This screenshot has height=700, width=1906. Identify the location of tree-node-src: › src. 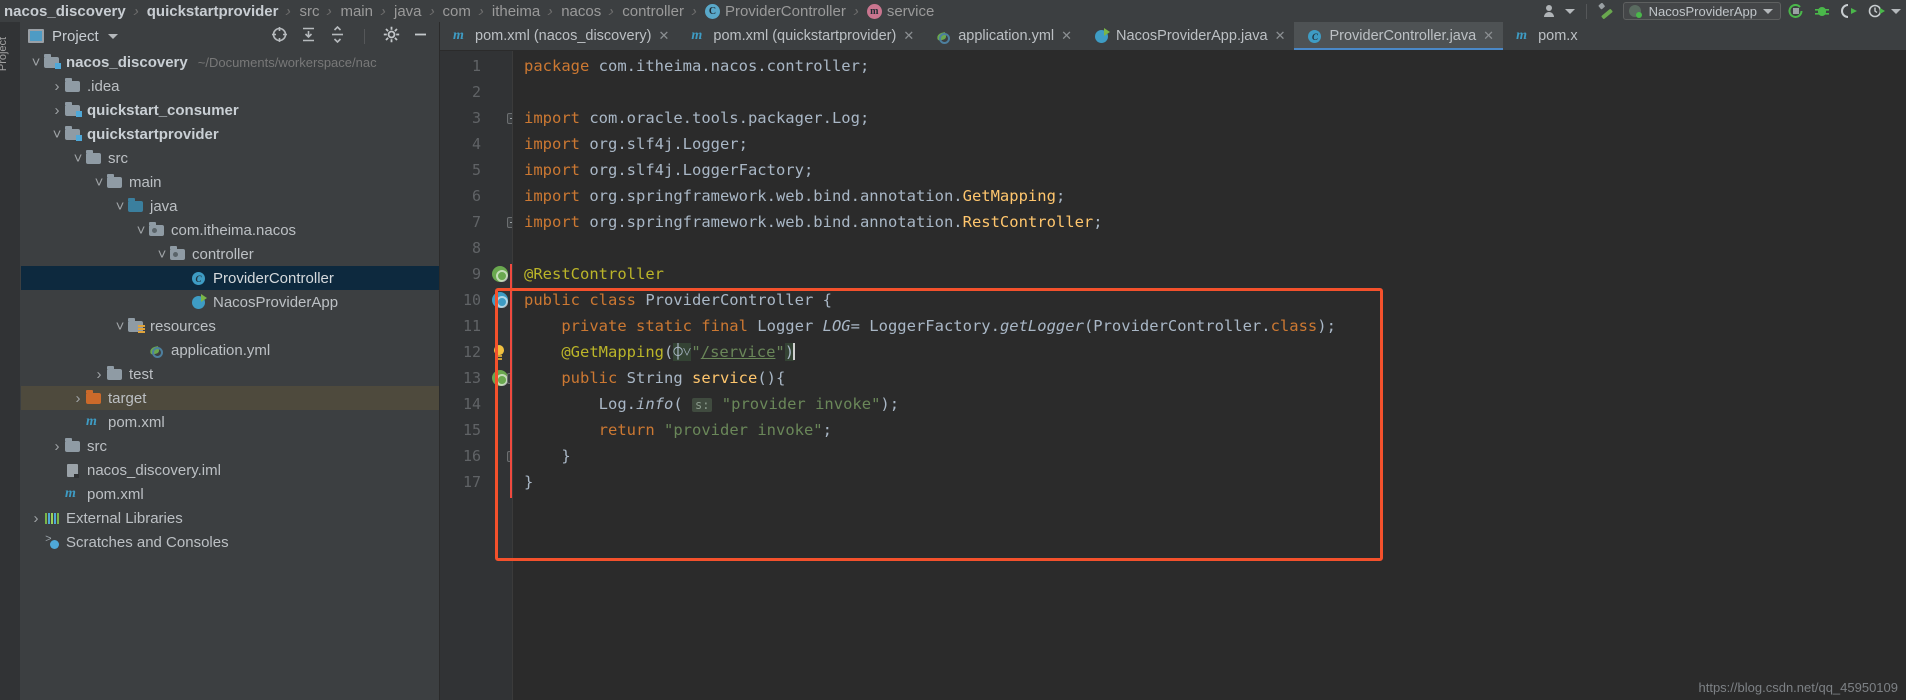
(230, 446).